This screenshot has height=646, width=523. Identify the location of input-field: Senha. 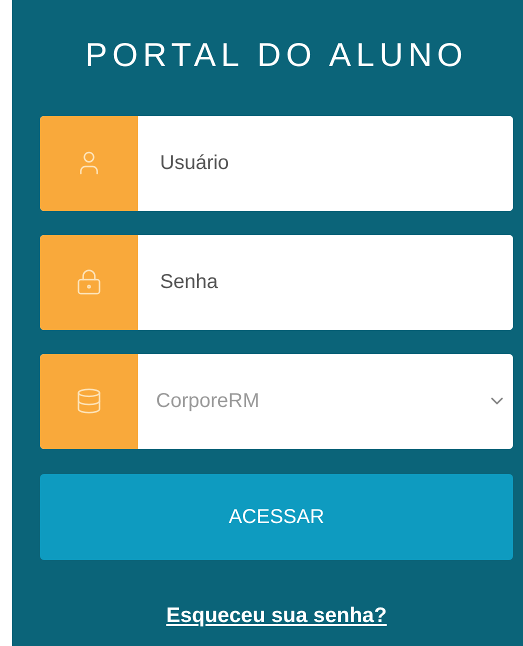
(276, 282).